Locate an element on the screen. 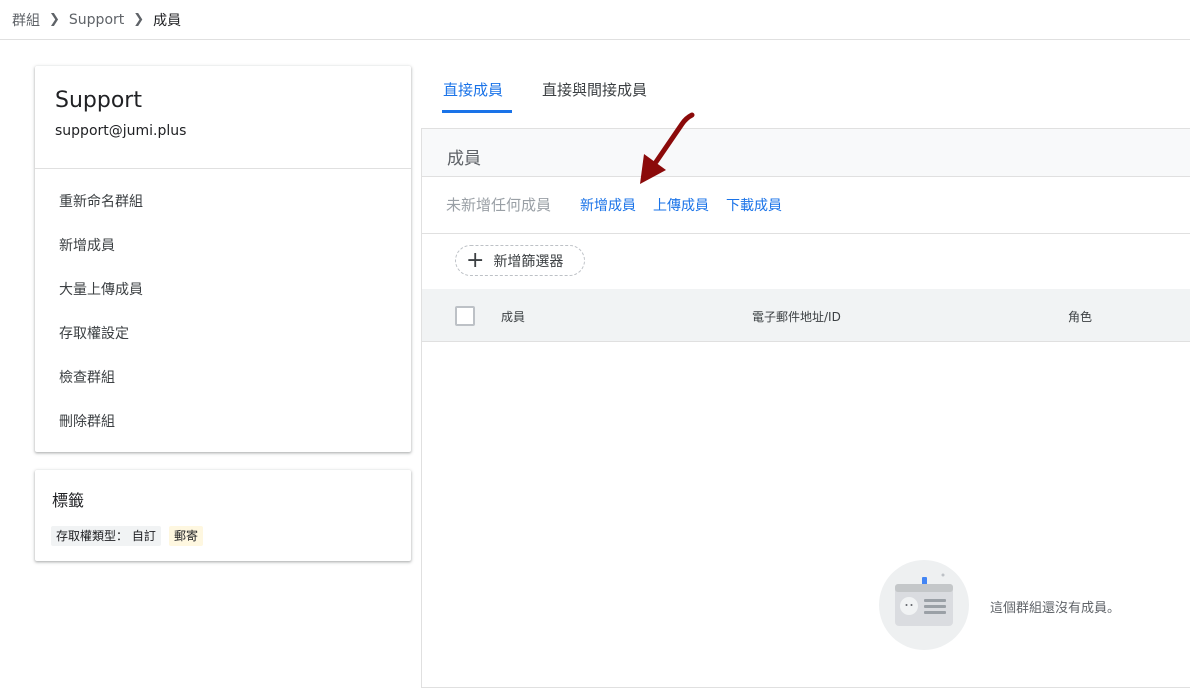 The image size is (1190, 688). column-header-member: 成員 is located at coordinates (513, 316).